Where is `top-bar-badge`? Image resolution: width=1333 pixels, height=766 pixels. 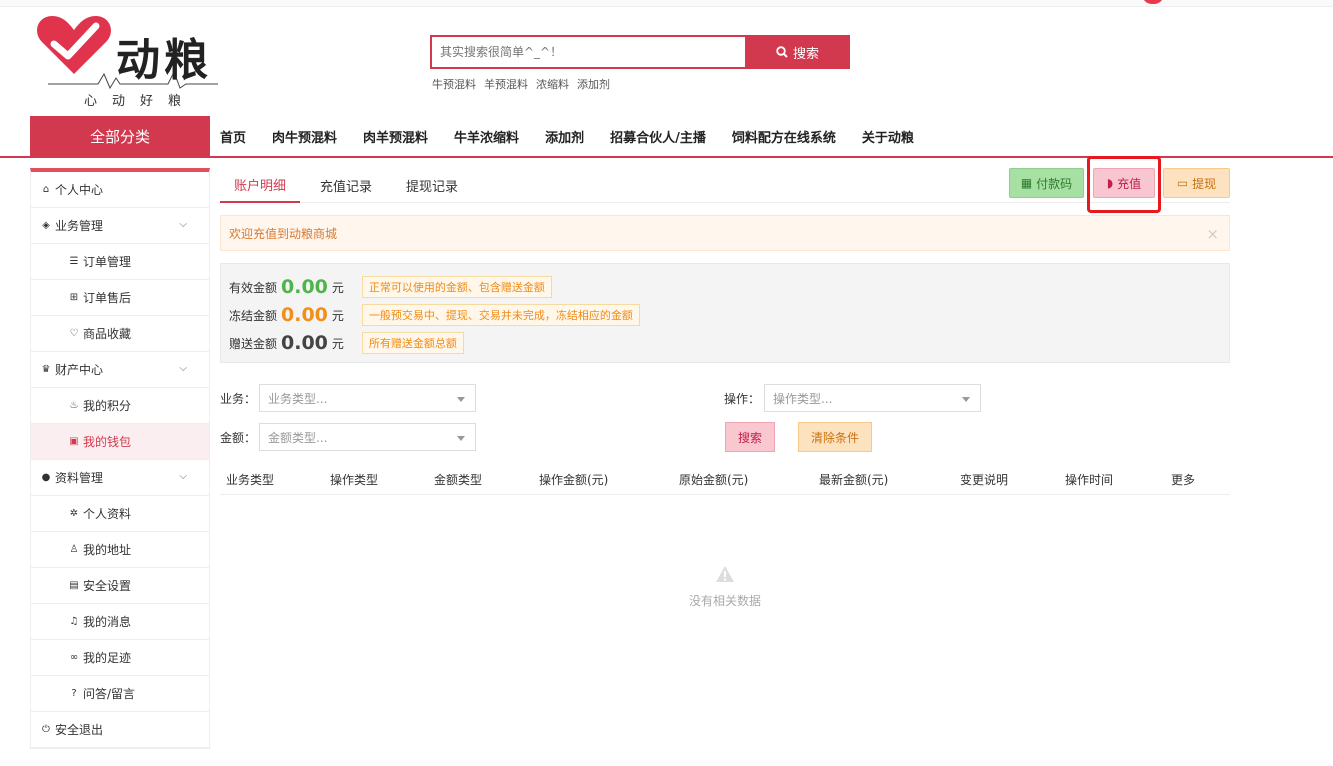
top-bar-badge is located at coordinates (1153, 2).